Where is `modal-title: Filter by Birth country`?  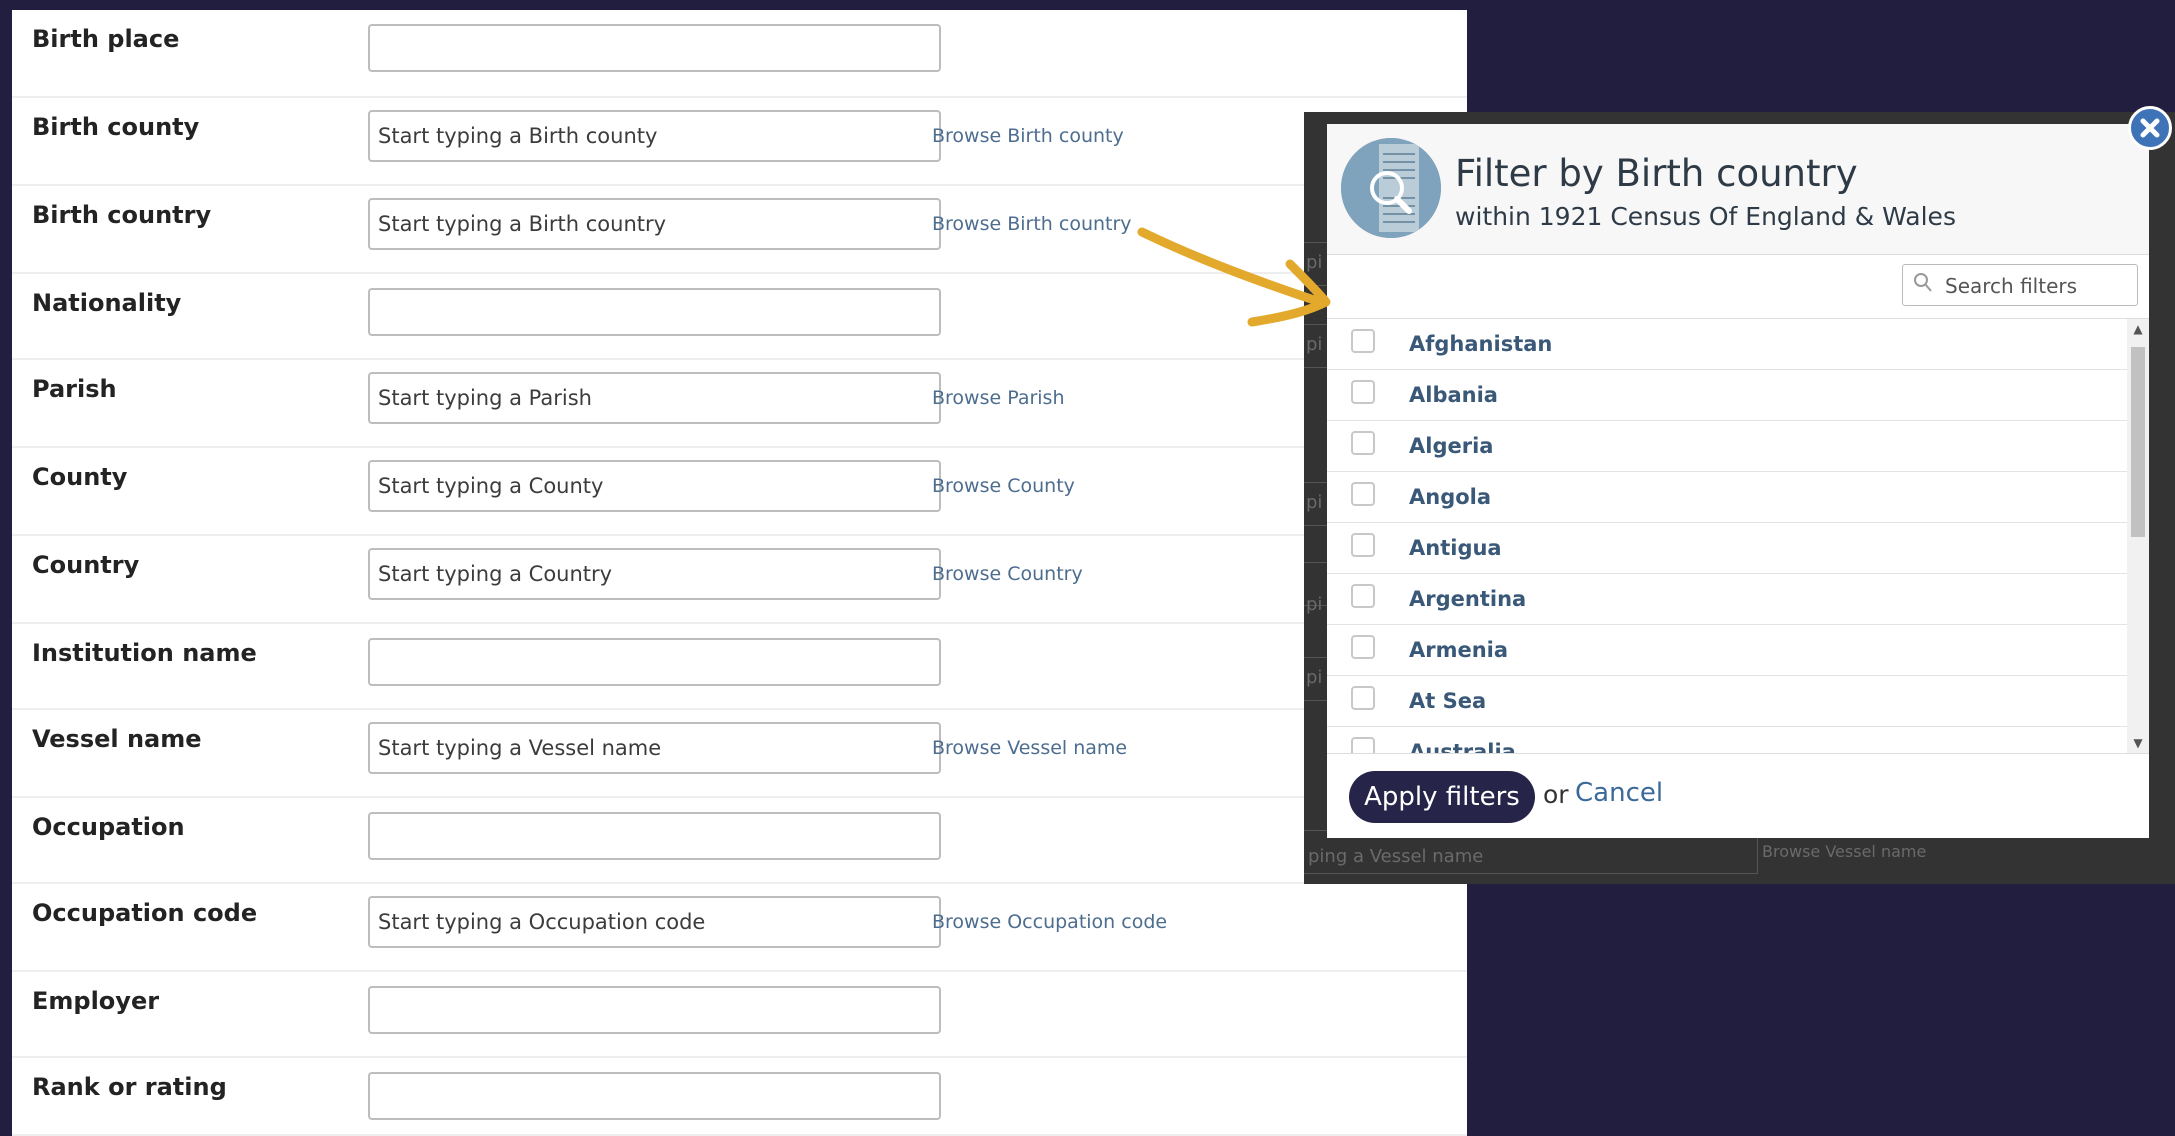 modal-title: Filter by Birth country is located at coordinates (1656, 173).